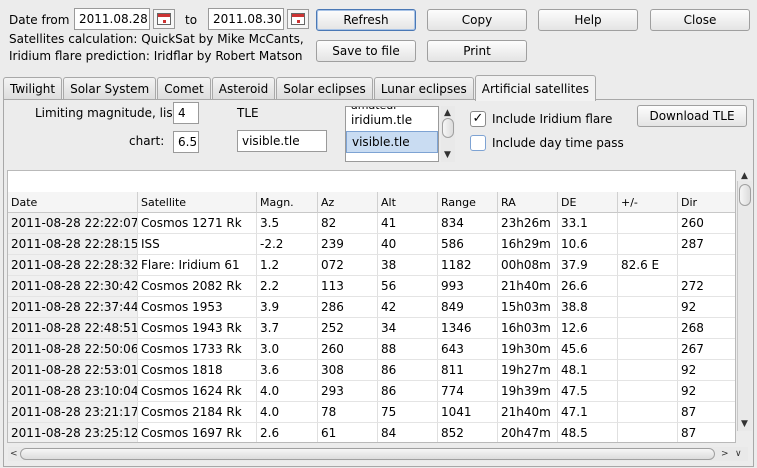  Describe the element at coordinates (191, 20) in the screenshot. I see `date-to-label: to` at that location.